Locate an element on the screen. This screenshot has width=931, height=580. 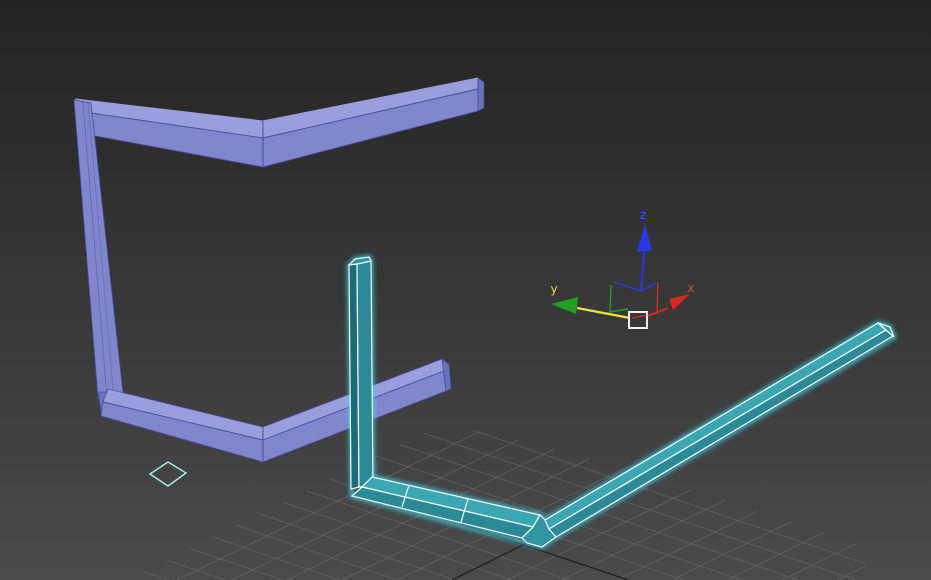
frame-end-cap is located at coordinates (481, 94).